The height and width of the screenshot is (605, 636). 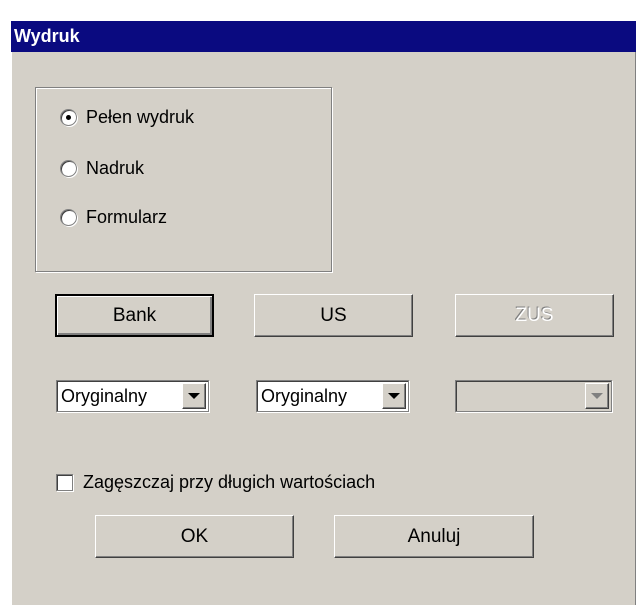 I want to click on radio-overprint: Nadruk, so click(x=102, y=168).